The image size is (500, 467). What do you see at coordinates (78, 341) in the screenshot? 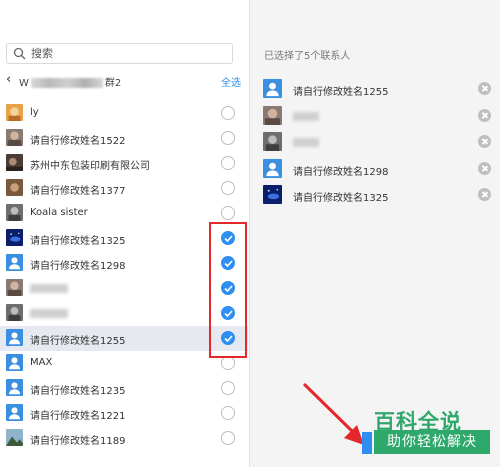
I see `contact-name: 请自行修改姓名1255` at bounding box center [78, 341].